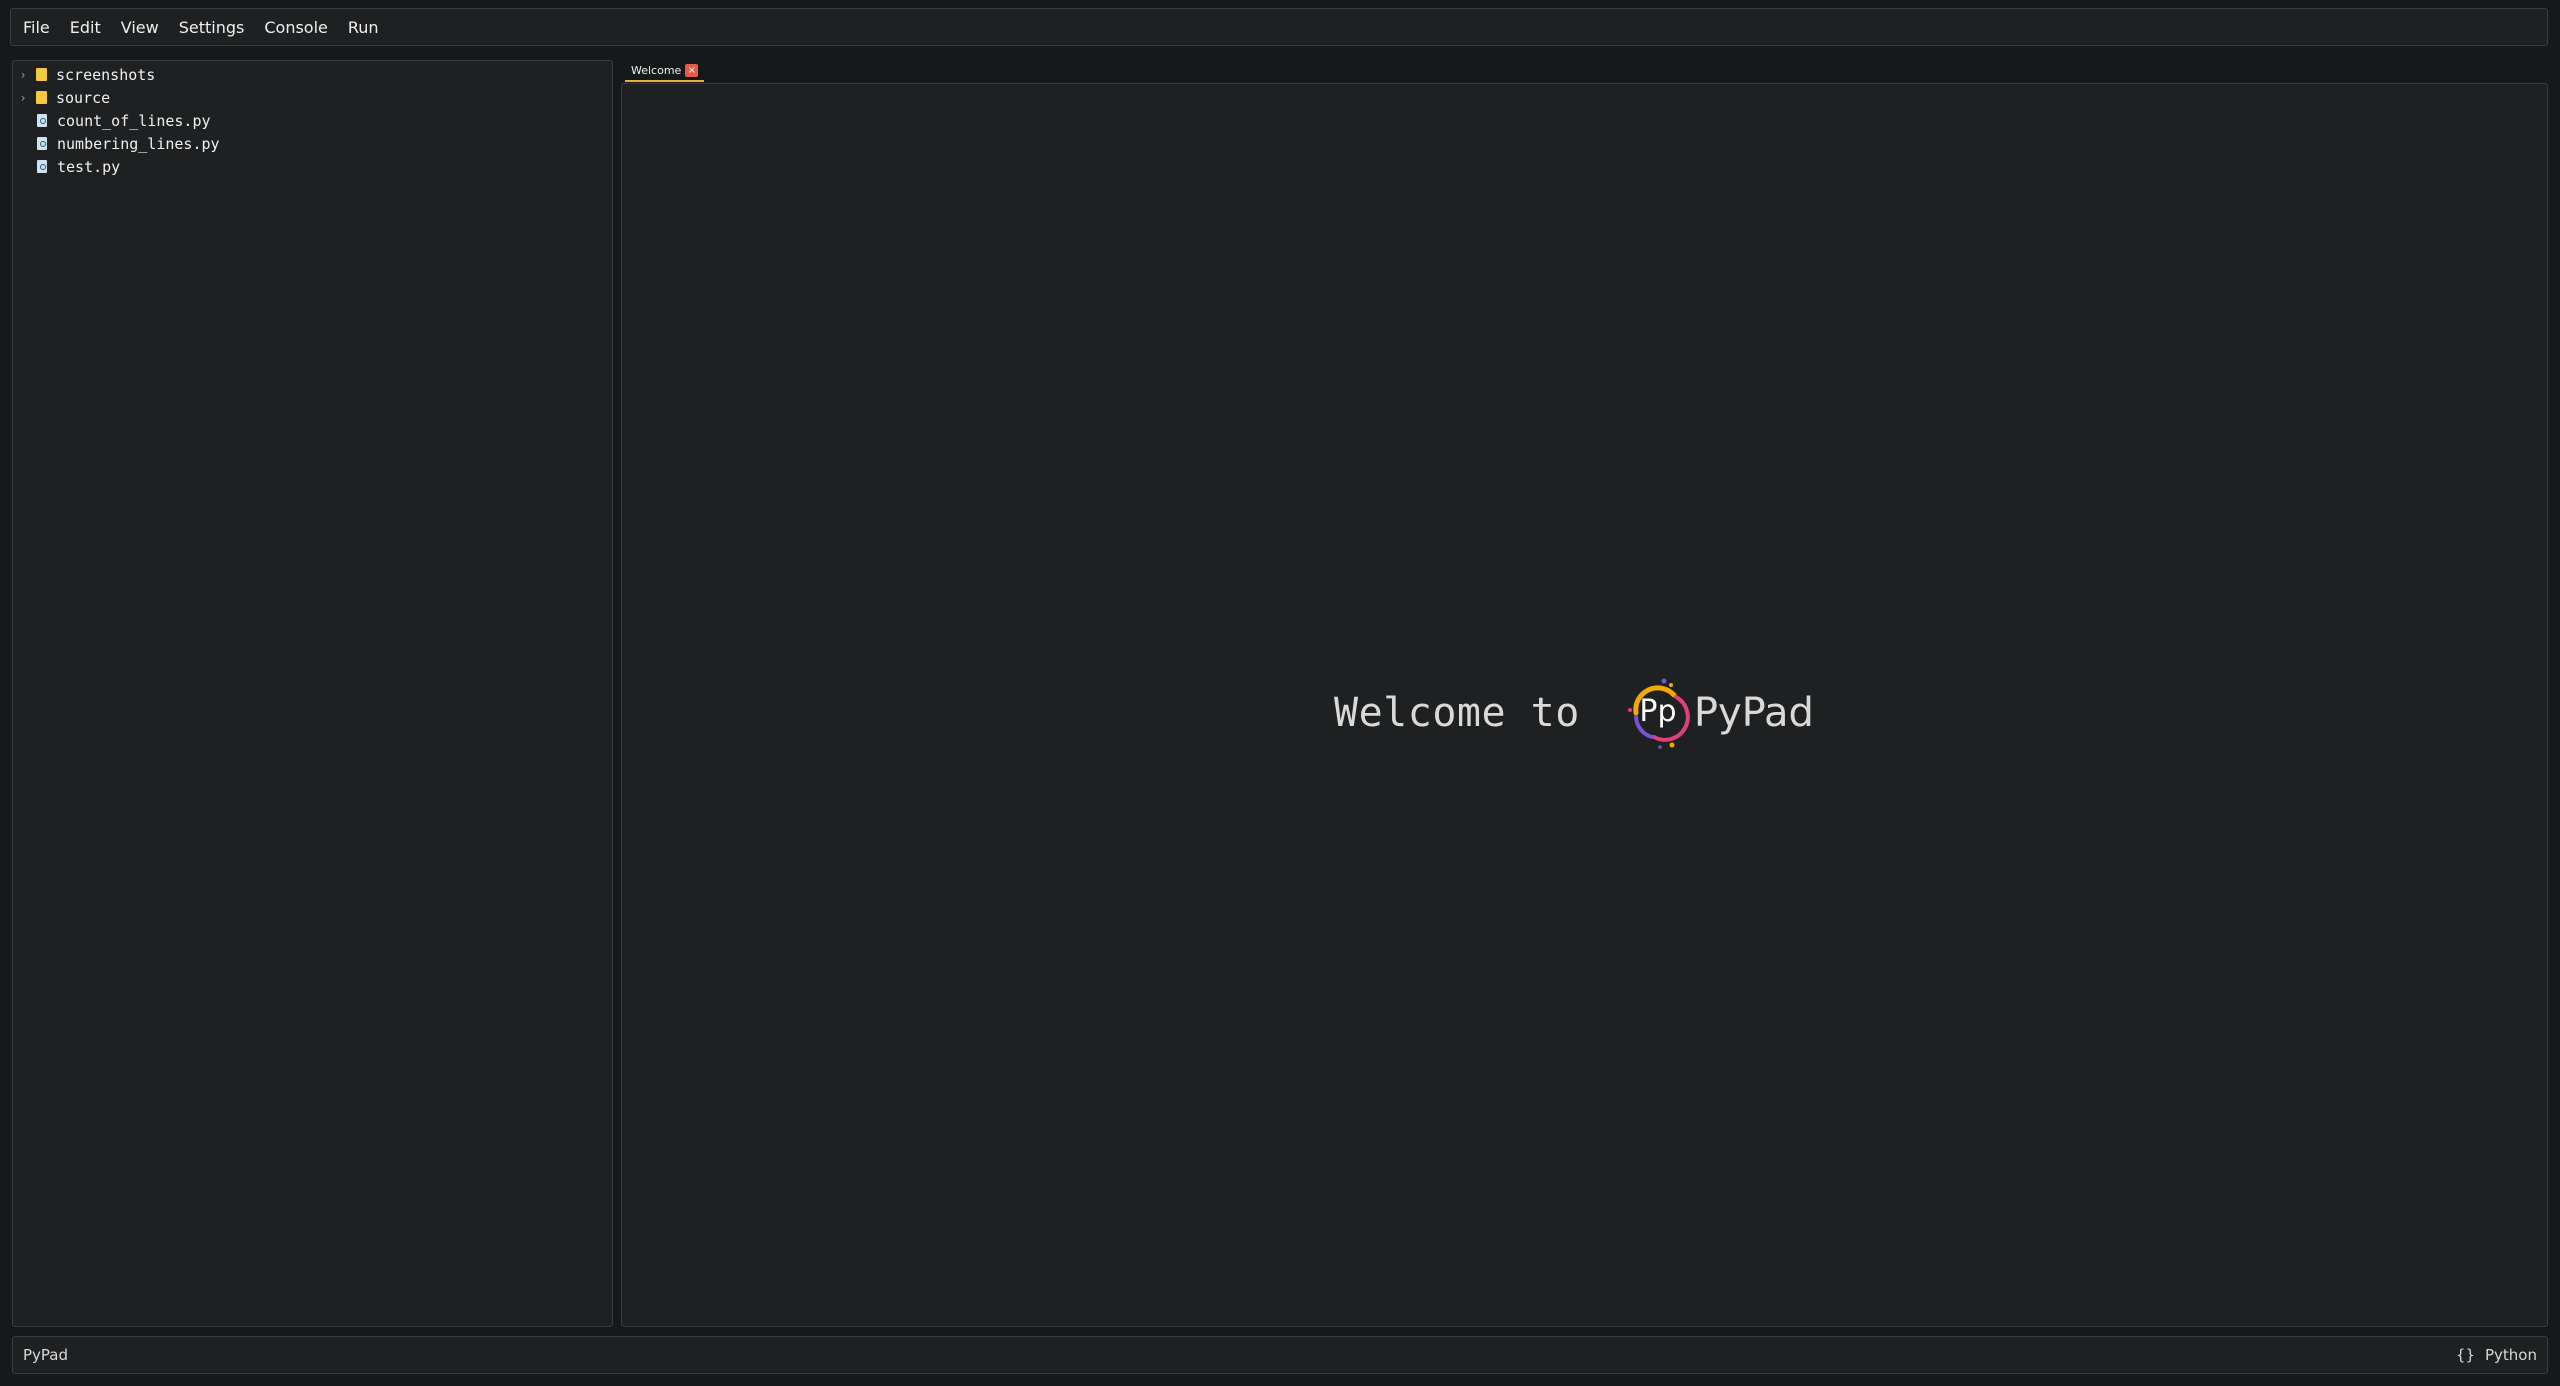 This screenshot has height=1386, width=2560. I want to click on tree-folder-source: › source, so click(312, 97).